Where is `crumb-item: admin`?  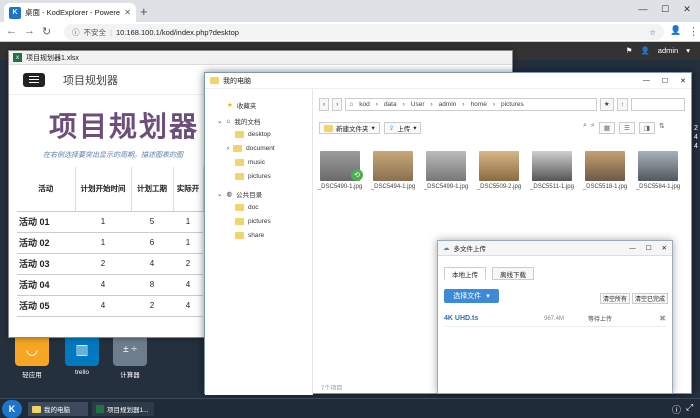 crumb-item: admin is located at coordinates (448, 104).